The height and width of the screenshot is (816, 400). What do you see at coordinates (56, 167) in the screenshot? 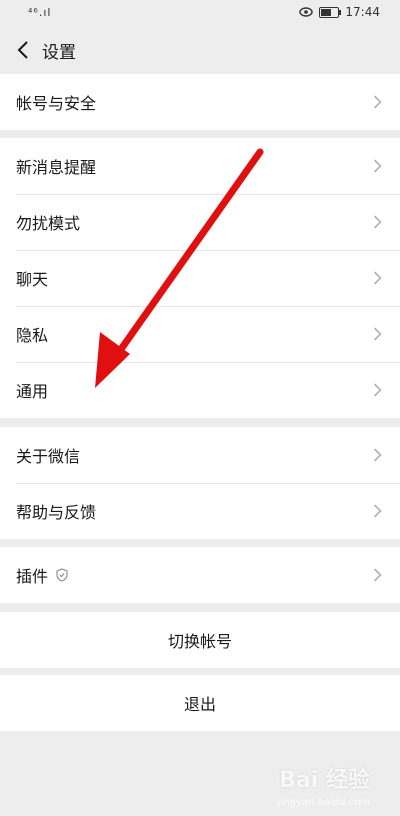
I see `row-label: 新消息提醒` at bounding box center [56, 167].